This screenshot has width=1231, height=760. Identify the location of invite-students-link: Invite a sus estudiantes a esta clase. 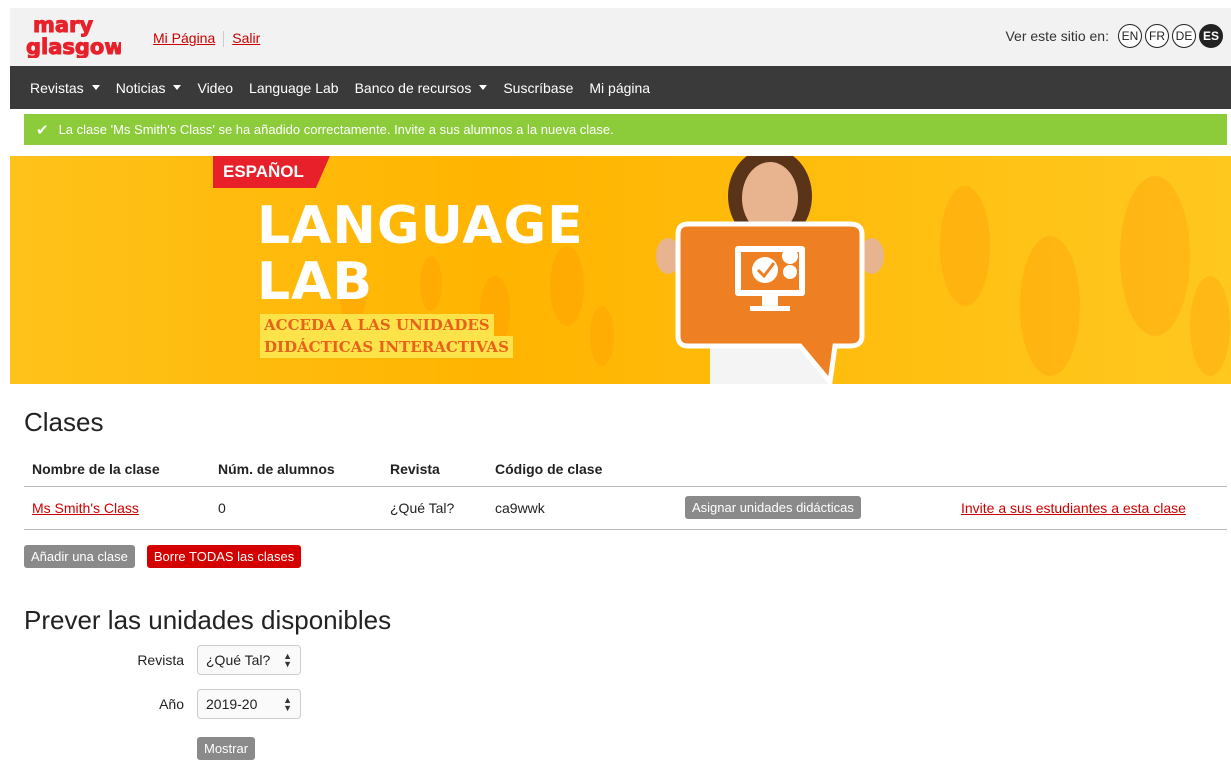
(1073, 508).